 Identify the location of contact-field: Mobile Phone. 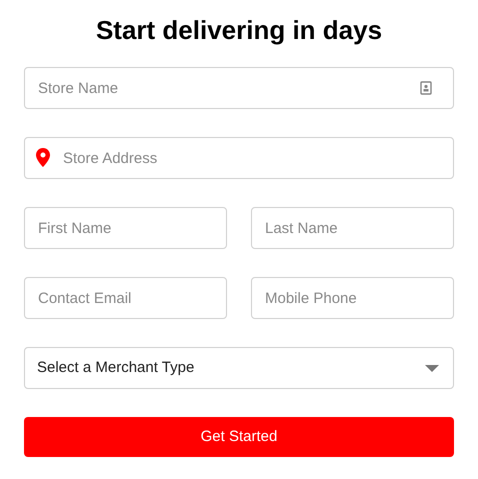
(352, 298).